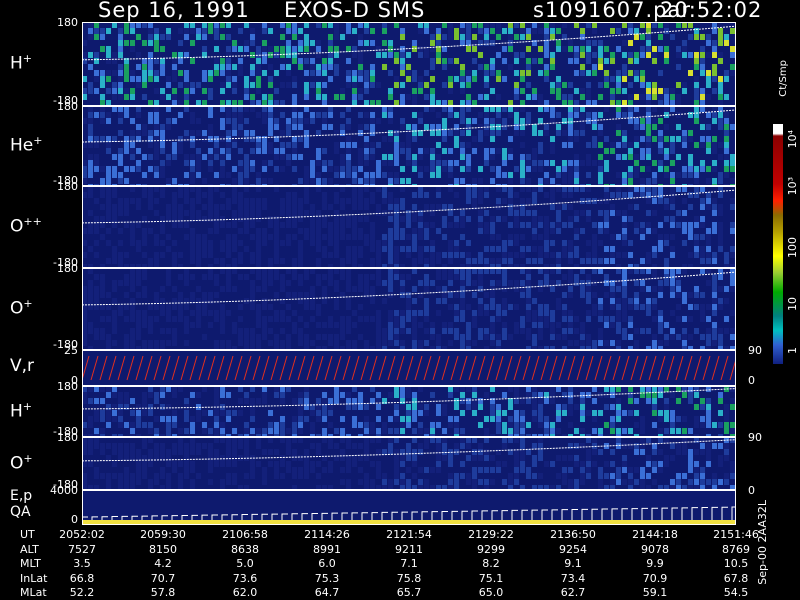  I want to click on right-tick-label: 0, so click(751, 490).